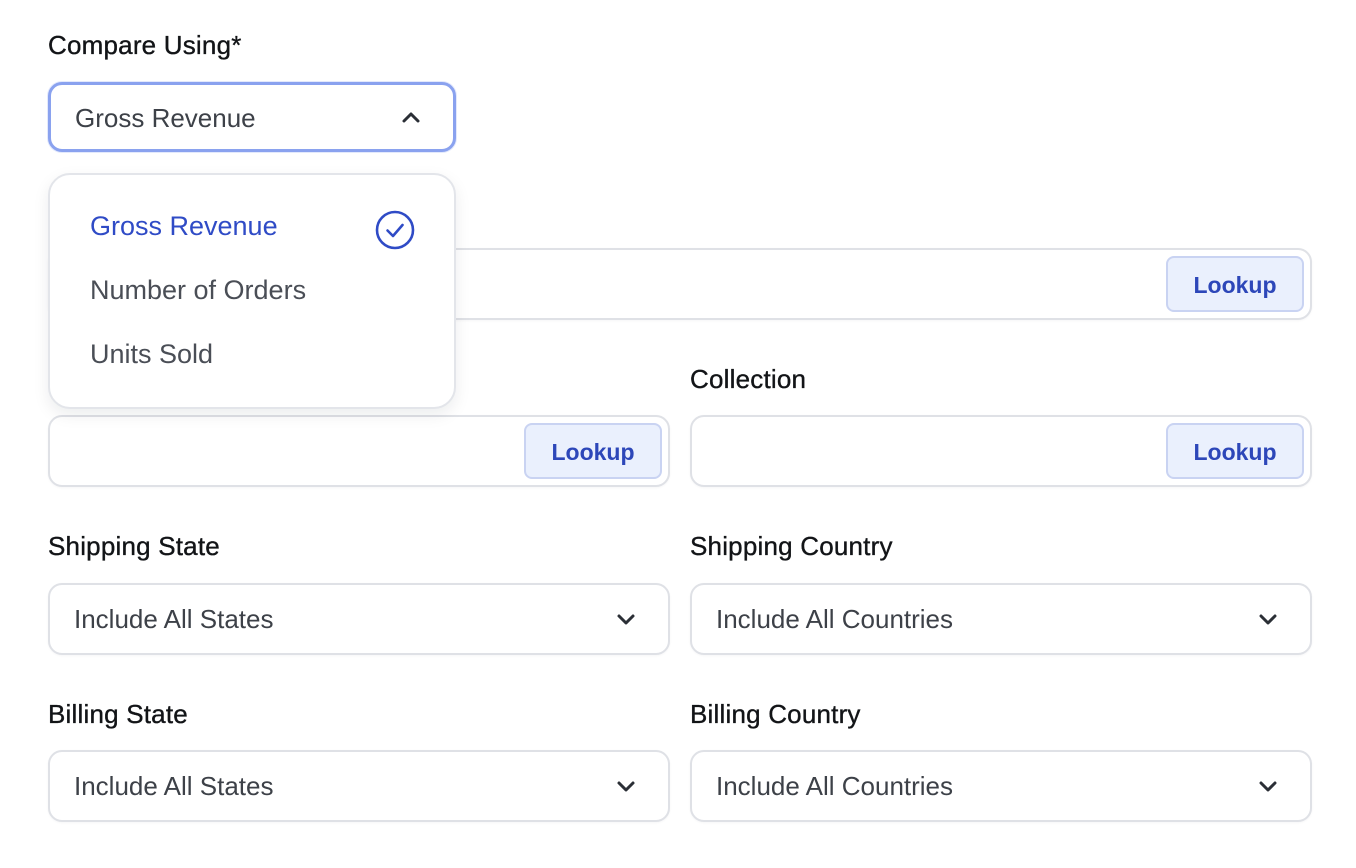 Image resolution: width=1356 pixels, height=868 pixels. Describe the element at coordinates (359, 786) in the screenshot. I see `billing-state-select: Include All States` at that location.